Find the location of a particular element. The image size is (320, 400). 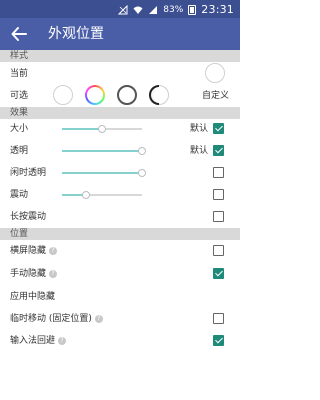

vibration-label: 震动 is located at coordinates (19, 195).